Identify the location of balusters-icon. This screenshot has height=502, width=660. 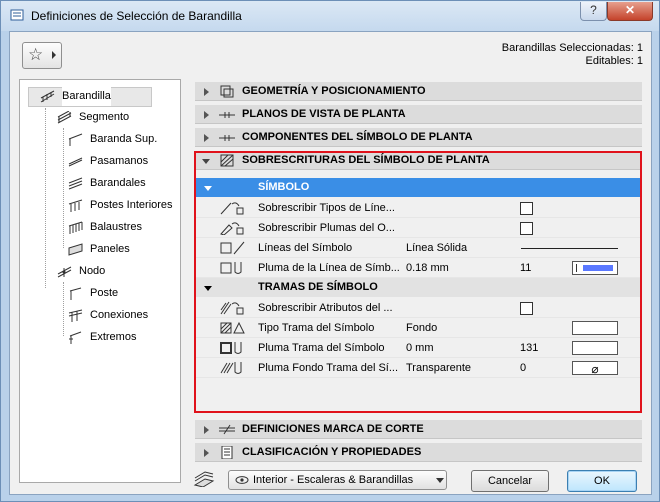
(75, 227).